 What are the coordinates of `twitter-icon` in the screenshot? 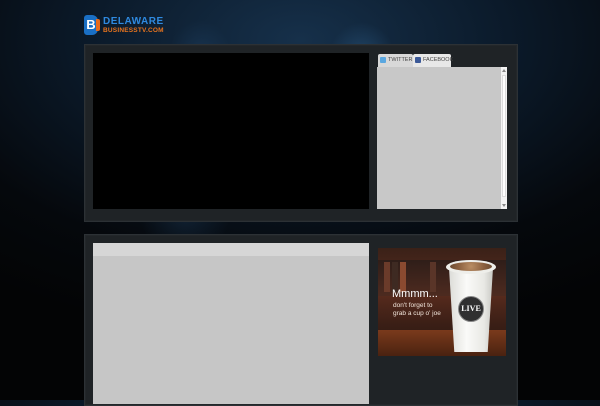 It's located at (383, 60).